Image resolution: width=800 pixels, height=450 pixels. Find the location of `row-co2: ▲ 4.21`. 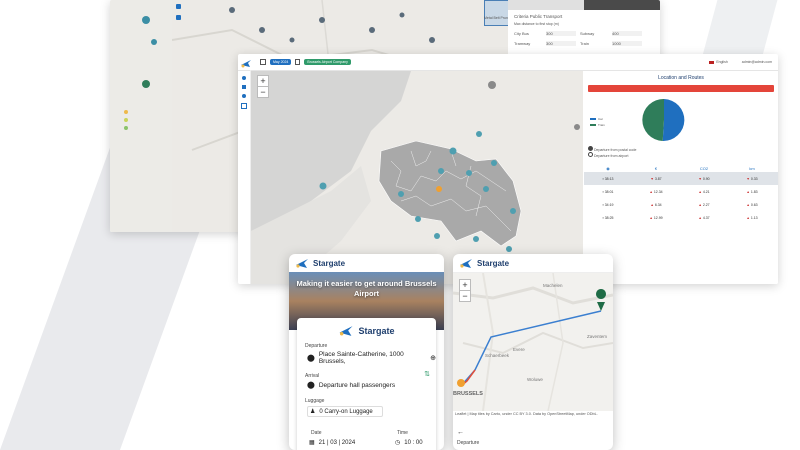

row-co2: ▲ 4.21 is located at coordinates (704, 191).